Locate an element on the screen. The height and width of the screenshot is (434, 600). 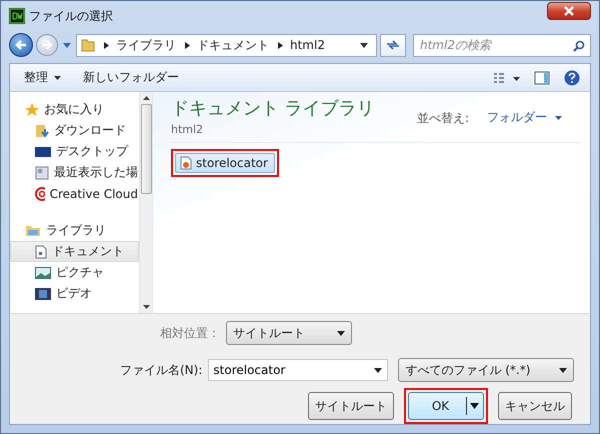
sidebar-item: ダウンロード is located at coordinates (74, 130).